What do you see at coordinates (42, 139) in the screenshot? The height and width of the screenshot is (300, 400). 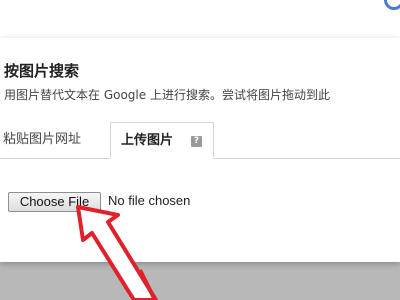 I see `tab-label: 粘贴图片网址` at bounding box center [42, 139].